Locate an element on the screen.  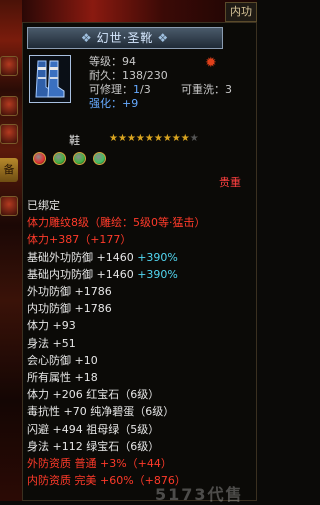
attribute-segment: 基础内功防御 +1460 is located at coordinates (82, 274).